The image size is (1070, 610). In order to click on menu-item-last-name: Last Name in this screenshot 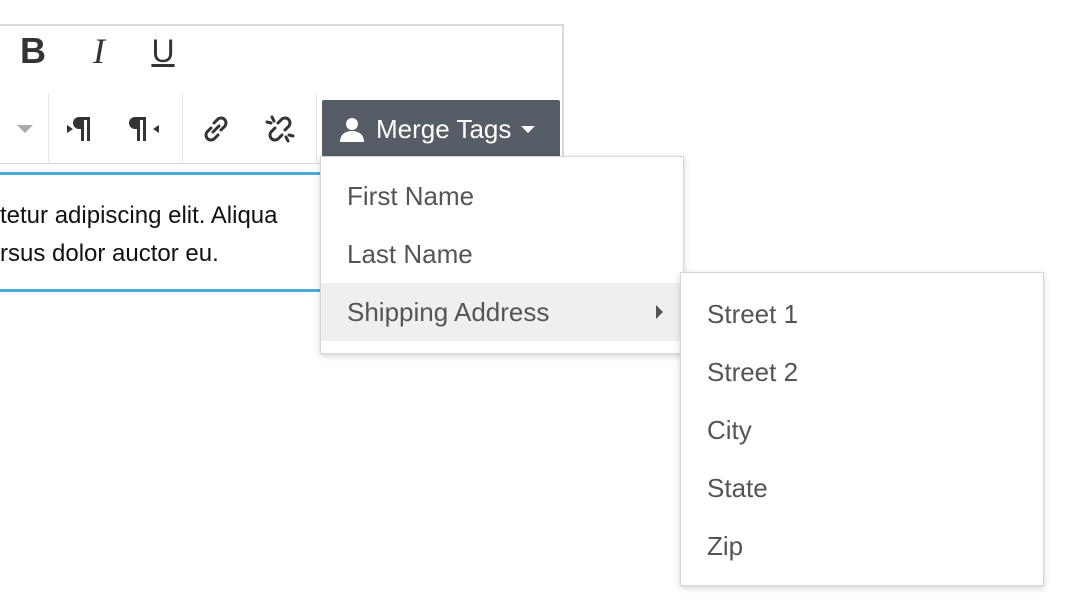, I will do `click(502, 254)`.